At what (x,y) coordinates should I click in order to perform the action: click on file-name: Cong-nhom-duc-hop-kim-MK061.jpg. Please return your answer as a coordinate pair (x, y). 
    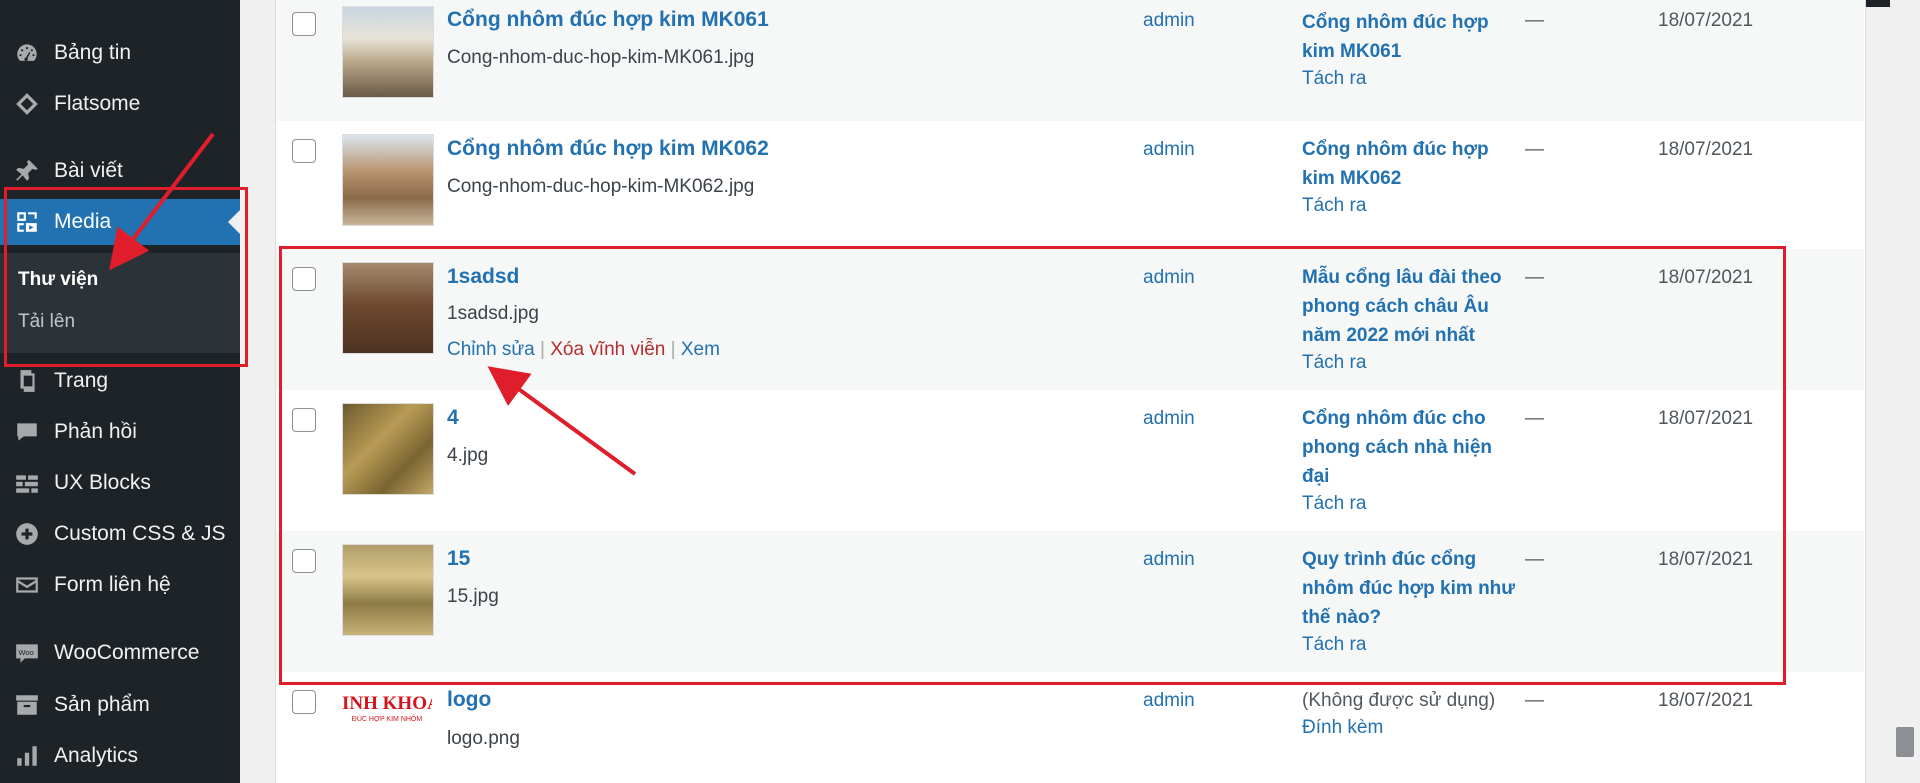
    Looking at the image, I should click on (601, 57).